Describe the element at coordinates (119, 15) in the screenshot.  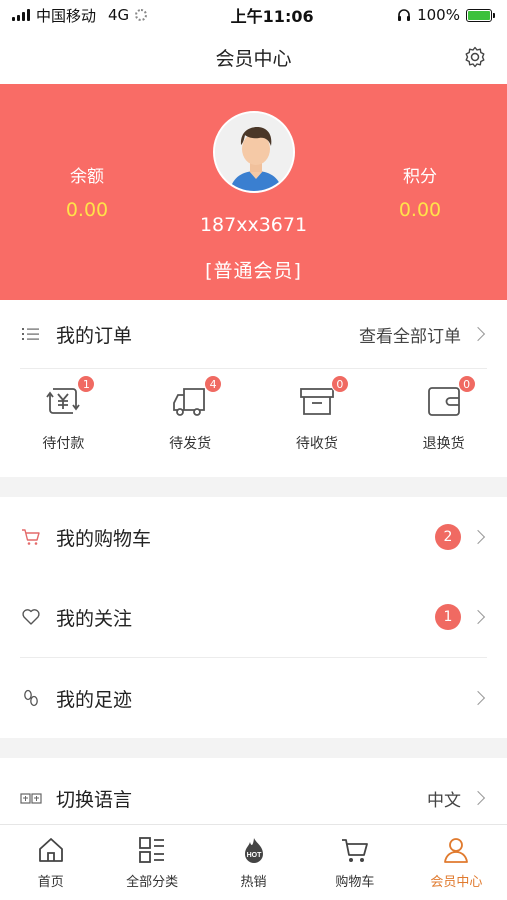
I see `network-label: 4G` at that location.